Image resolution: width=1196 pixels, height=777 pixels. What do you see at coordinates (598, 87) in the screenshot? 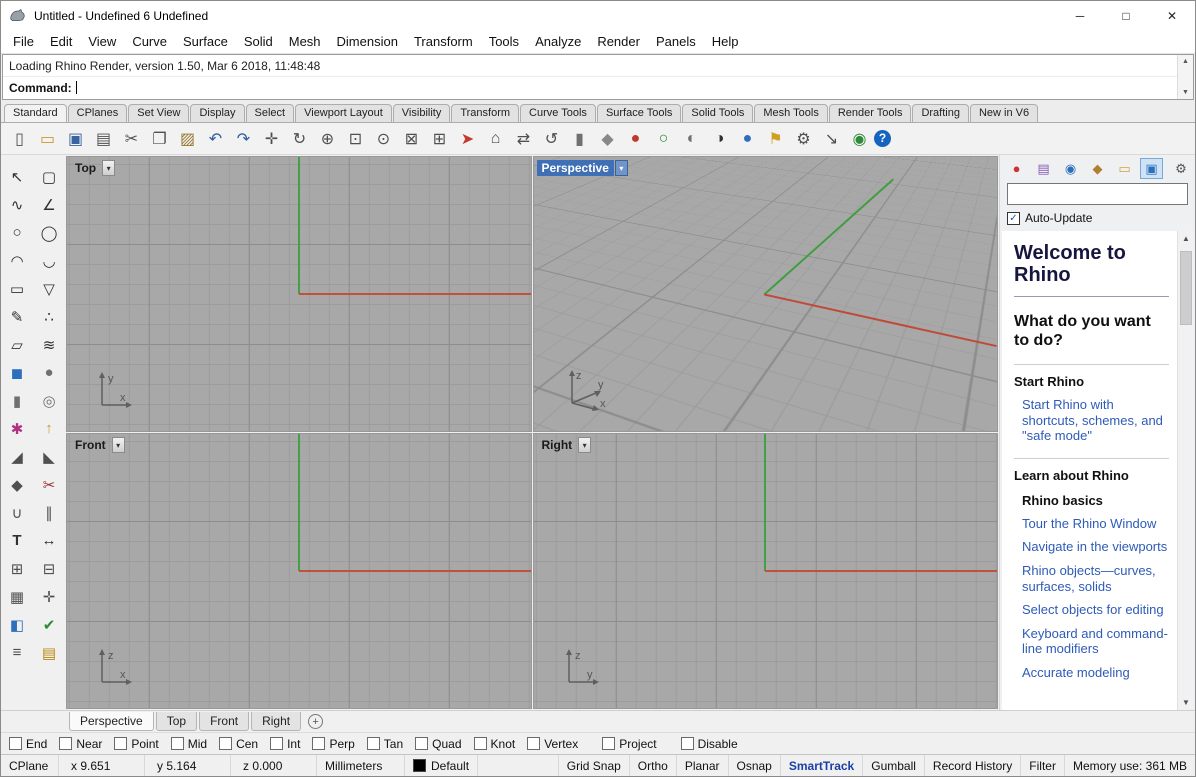
I see `command-line: Command:` at bounding box center [598, 87].